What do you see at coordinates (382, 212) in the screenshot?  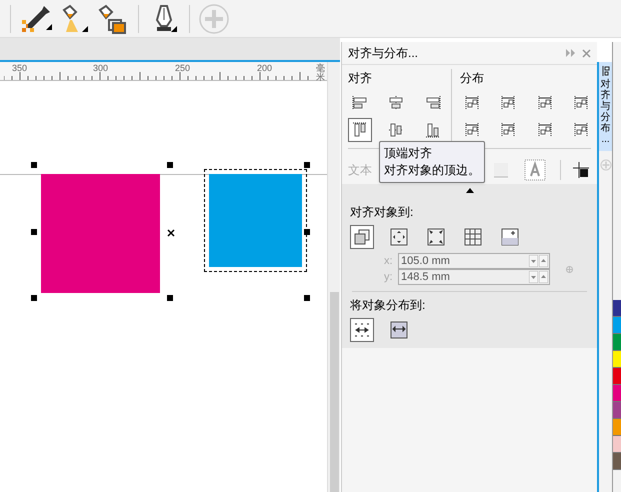 I see `section-heading: 对齐对象到:` at bounding box center [382, 212].